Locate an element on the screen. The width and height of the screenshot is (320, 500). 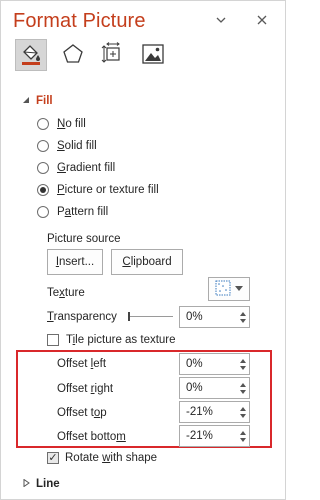
radio-picture-texture-fill: Picture or texture fill is located at coordinates (98, 190).